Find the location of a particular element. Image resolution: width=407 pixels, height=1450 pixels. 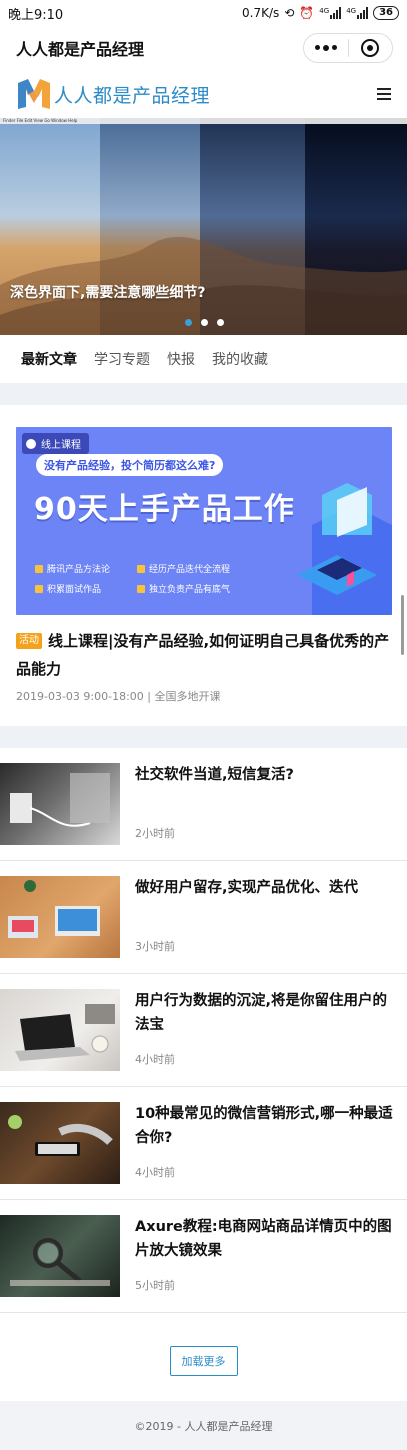

signal-icon-2: 4G is located at coordinates (357, 13).